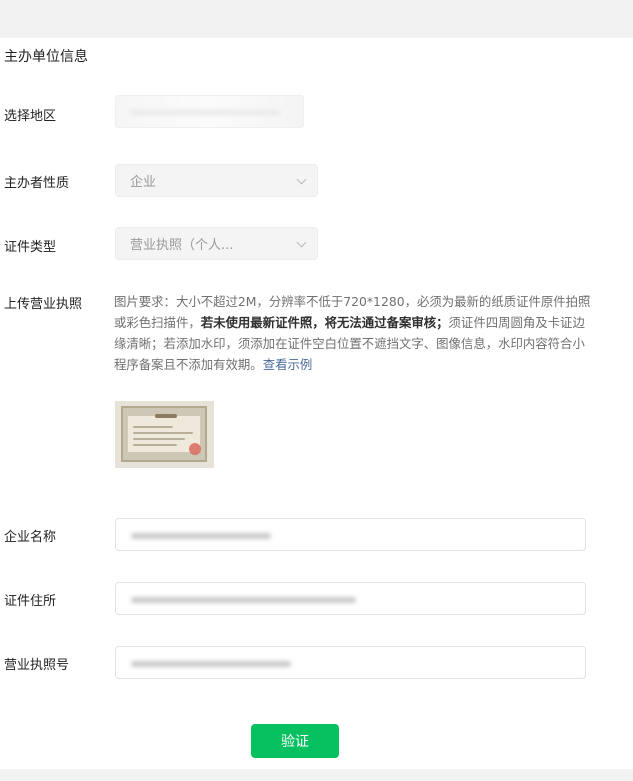  Describe the element at coordinates (201, 536) in the screenshot. I see `company-name-redacted` at that location.